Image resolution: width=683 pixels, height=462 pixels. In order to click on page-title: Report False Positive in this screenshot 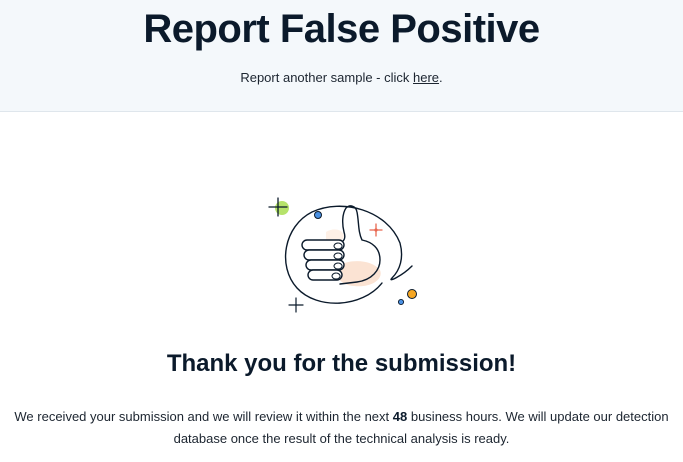, I will do `click(341, 29)`.